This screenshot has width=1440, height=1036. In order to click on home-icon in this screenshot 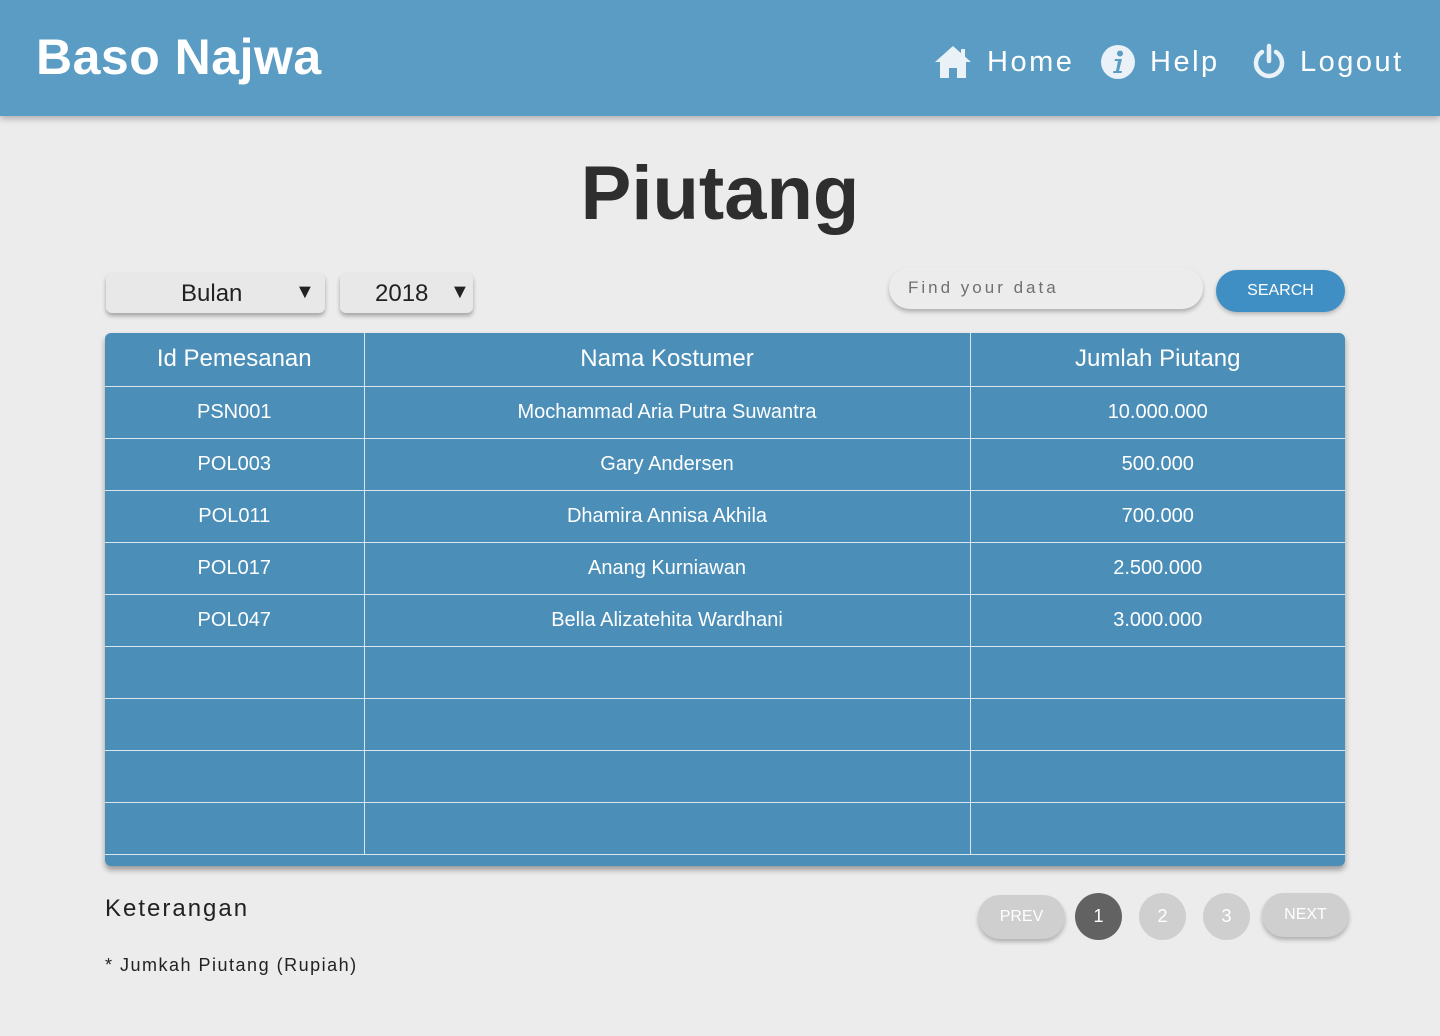, I will do `click(953, 62)`.